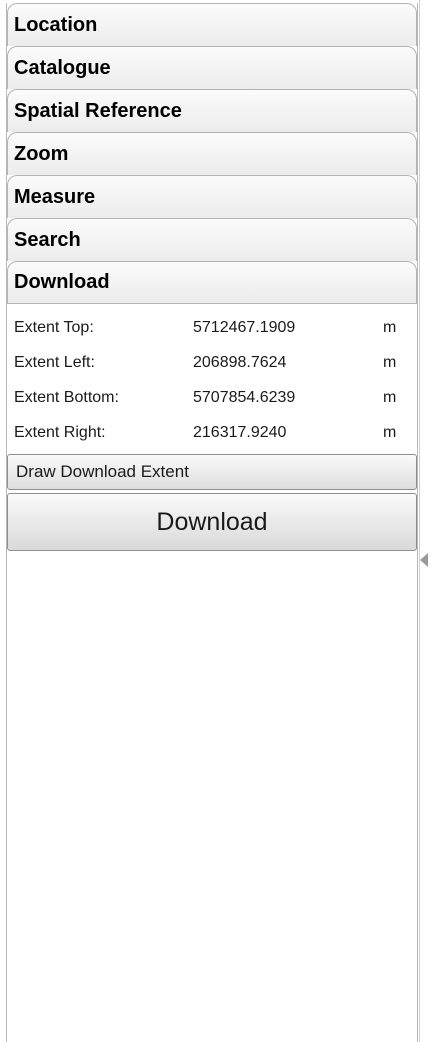 The image size is (432, 1042). Describe the element at coordinates (425, 521) in the screenshot. I see `panel-splitter` at that location.